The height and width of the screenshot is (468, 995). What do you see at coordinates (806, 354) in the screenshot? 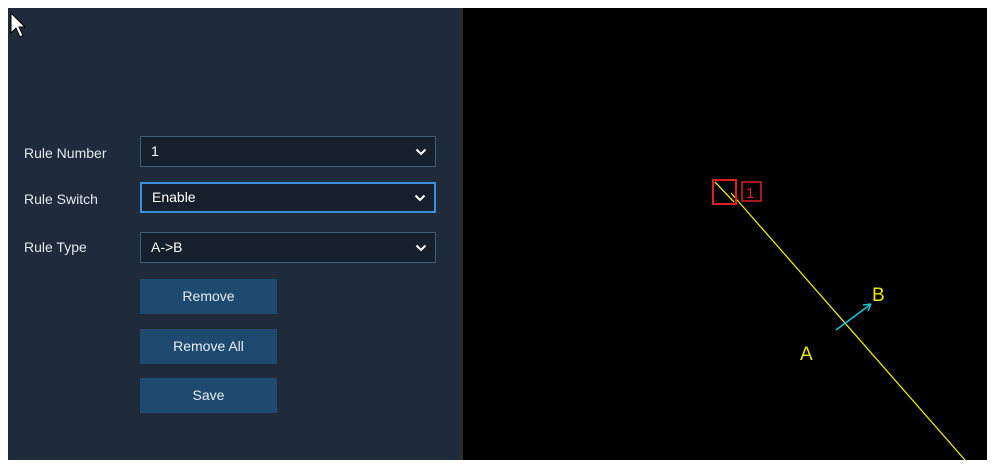
I see `point-a-label: A` at bounding box center [806, 354].